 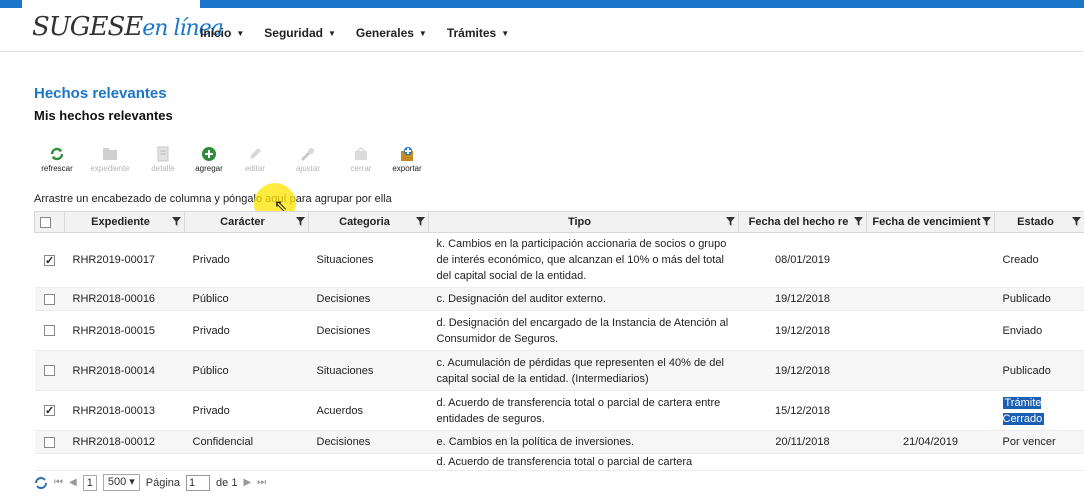 I want to click on tool-label: editar, so click(x=254, y=168).